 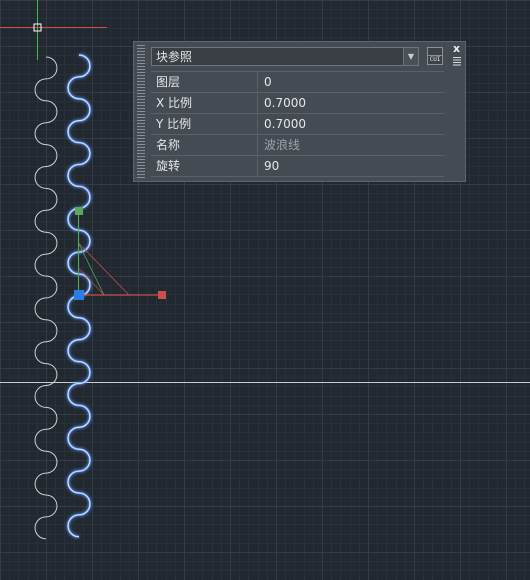 What do you see at coordinates (79, 295) in the screenshot?
I see `insertion-grip` at bounding box center [79, 295].